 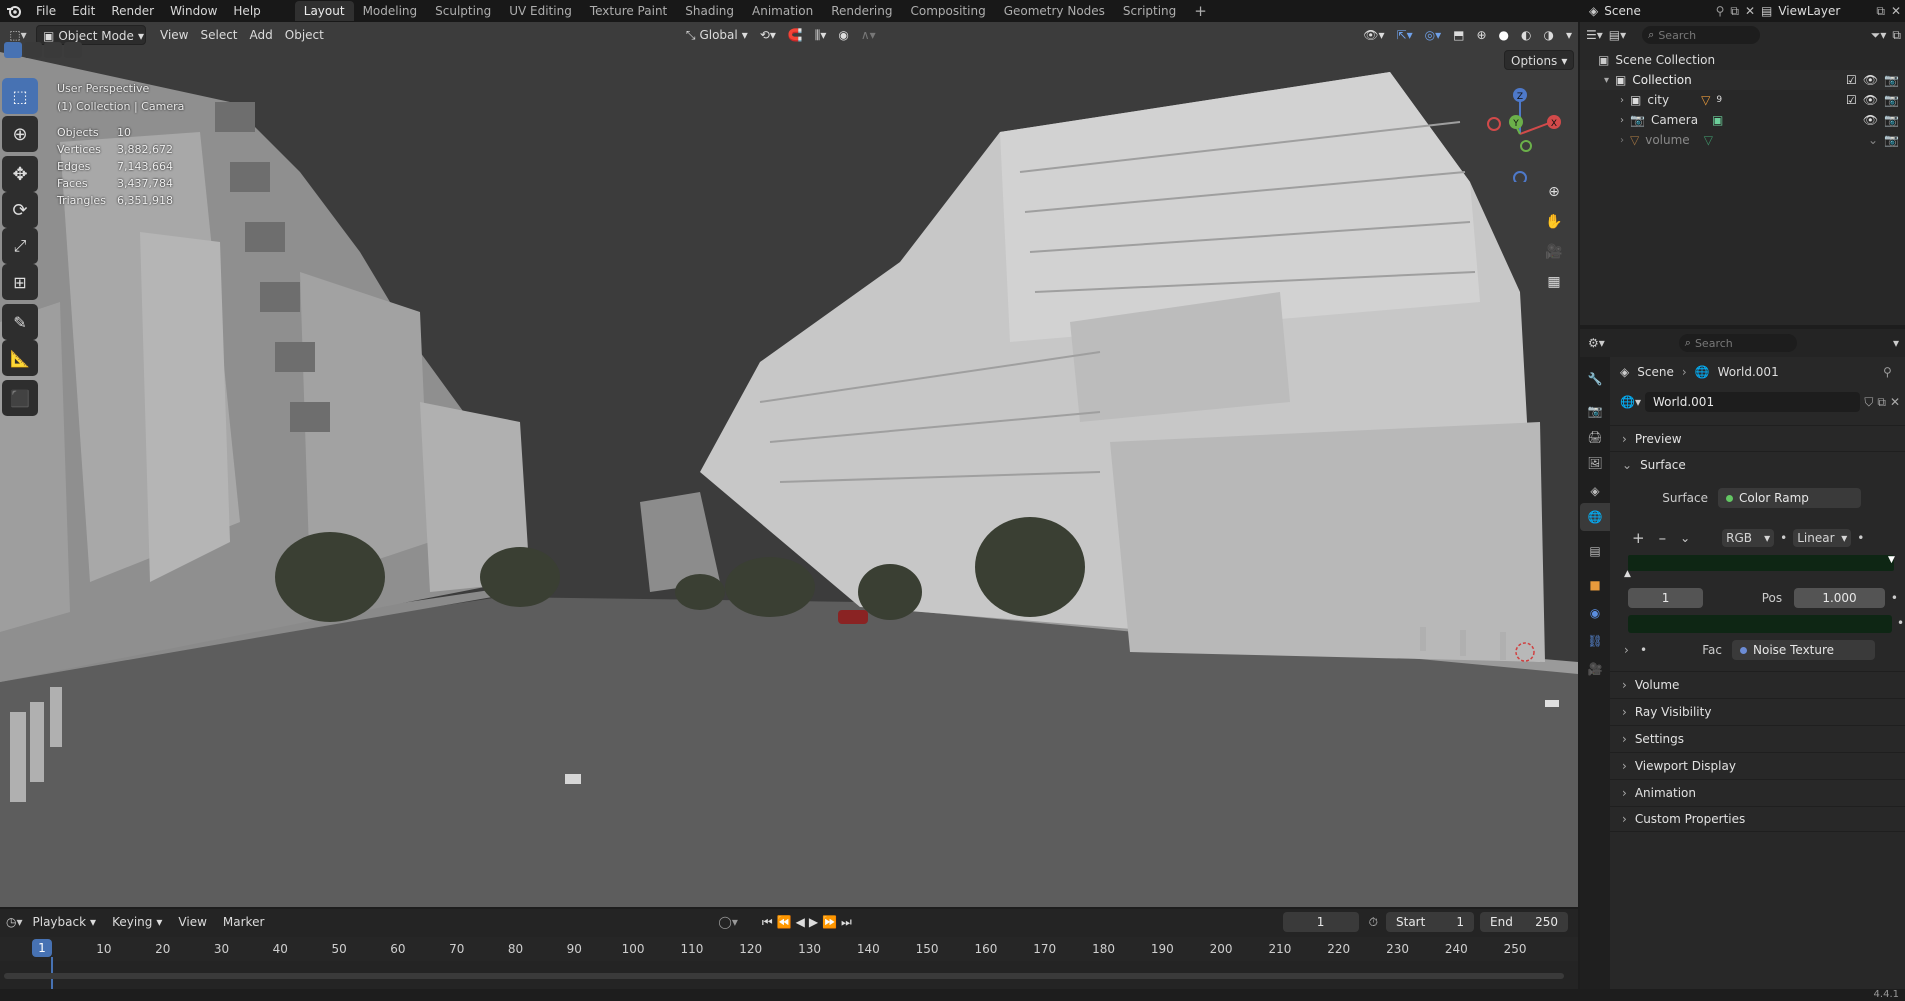 I want to click on panel-custom-properties: › Custom Properties, so click(x=1757, y=819).